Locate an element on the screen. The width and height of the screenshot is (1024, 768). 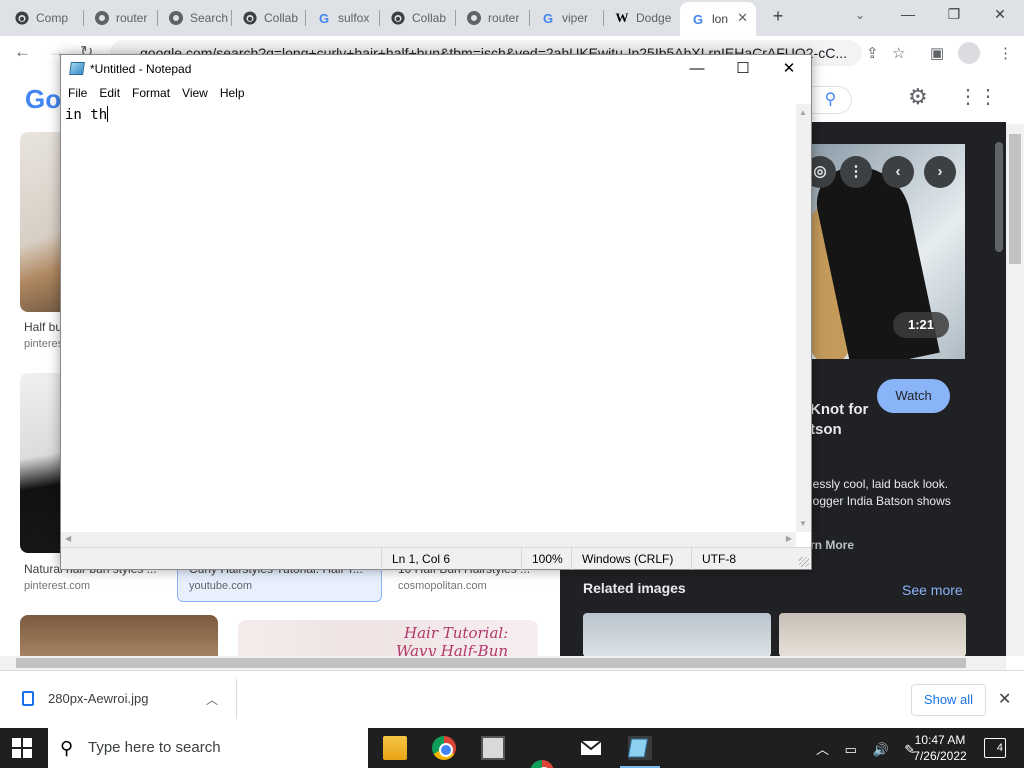
watch-button: Watch is located at coordinates (913, 396).